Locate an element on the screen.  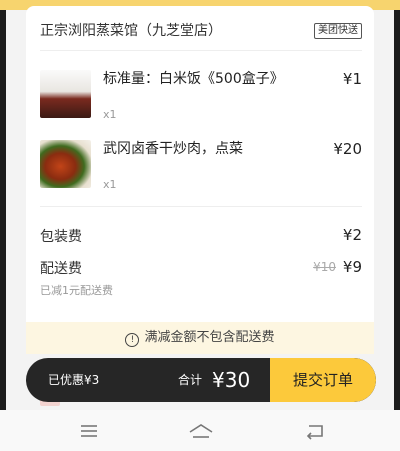
stirfry-image is located at coordinates (65, 164).